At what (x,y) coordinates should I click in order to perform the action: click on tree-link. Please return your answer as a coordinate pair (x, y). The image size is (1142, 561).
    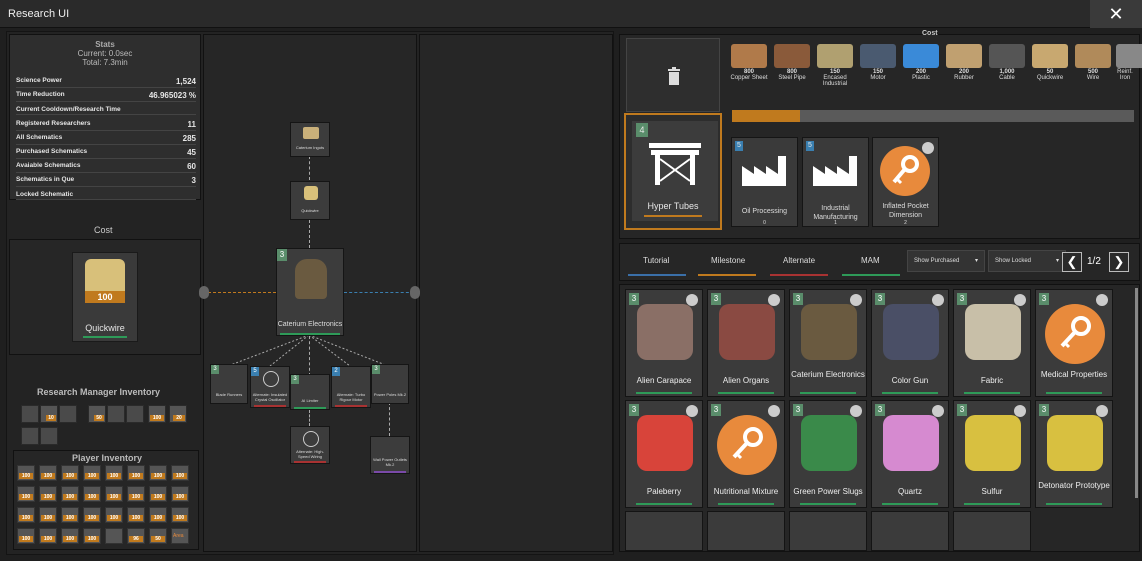
    Looking at the image, I should click on (242, 292).